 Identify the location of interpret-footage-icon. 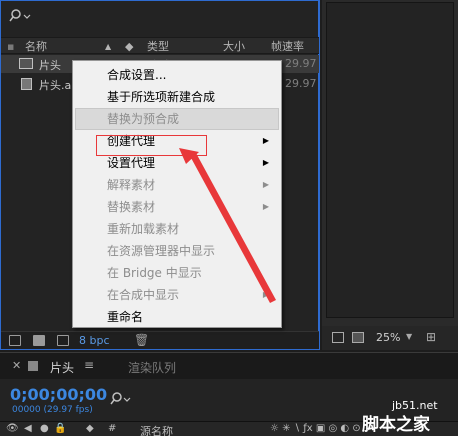
(15, 340).